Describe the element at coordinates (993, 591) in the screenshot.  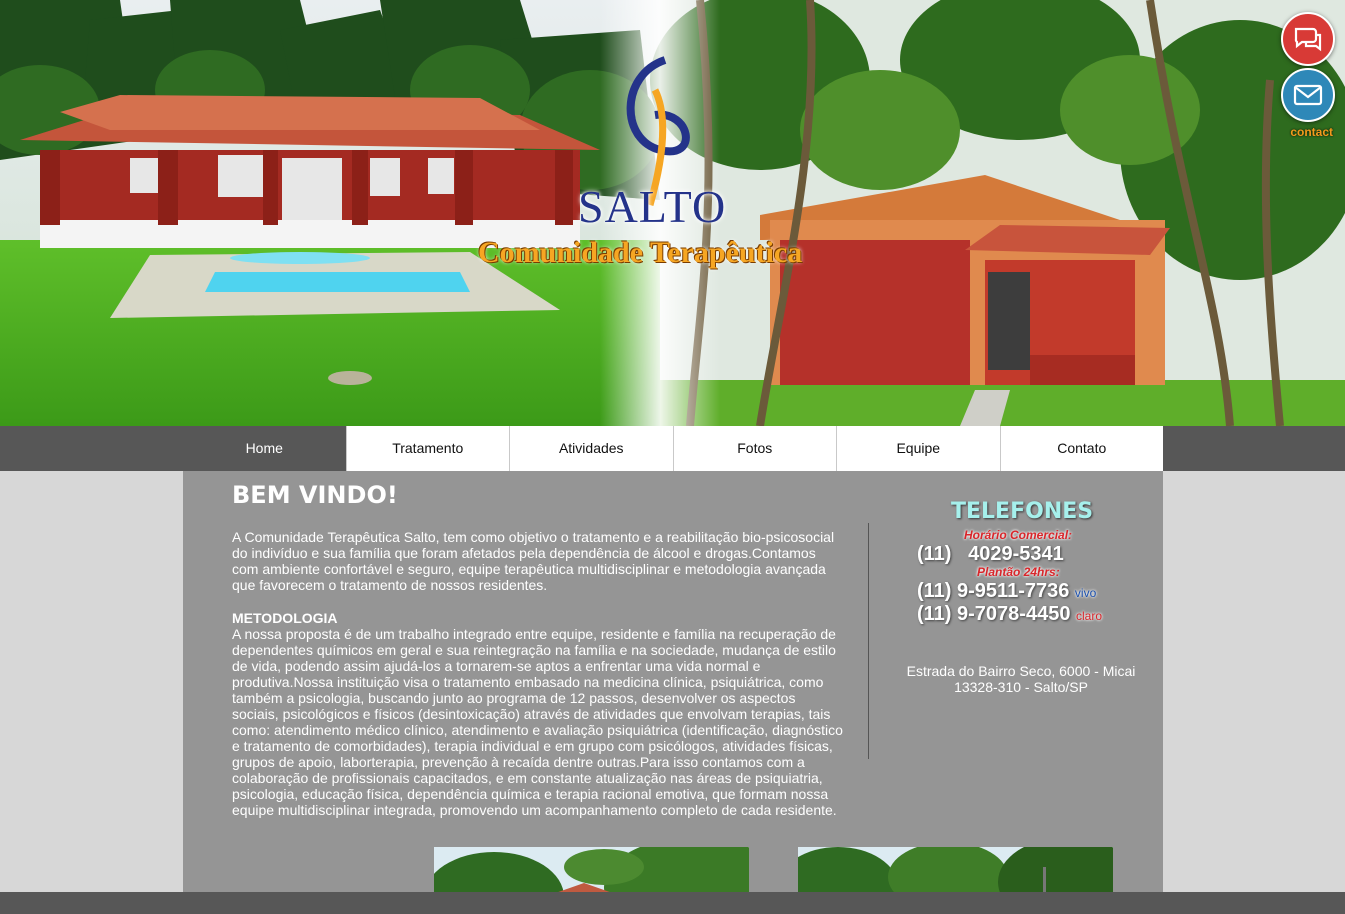
I see `phone-number: (11) 9-9511-7736` at that location.